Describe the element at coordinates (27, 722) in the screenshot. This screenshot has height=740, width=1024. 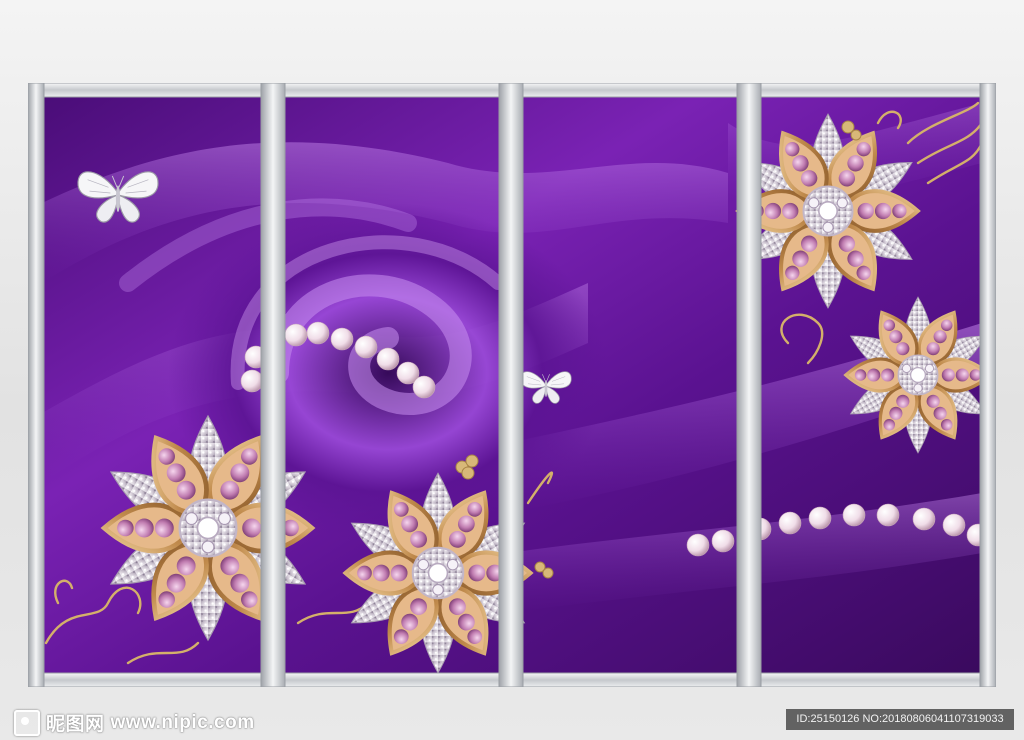
I see `nipic-logo-icon` at that location.